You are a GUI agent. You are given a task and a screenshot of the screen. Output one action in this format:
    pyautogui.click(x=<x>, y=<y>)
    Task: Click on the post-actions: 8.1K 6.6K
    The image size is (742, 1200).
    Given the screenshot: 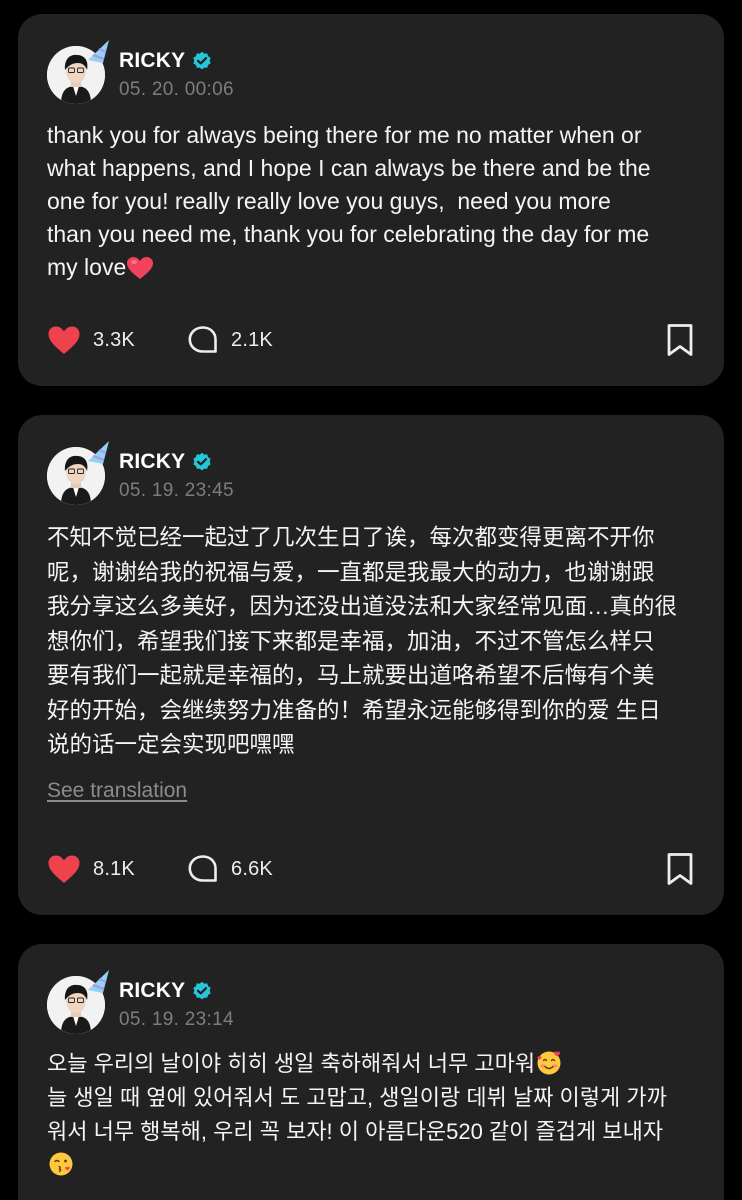 What is the action you would take?
    pyautogui.click(x=371, y=869)
    